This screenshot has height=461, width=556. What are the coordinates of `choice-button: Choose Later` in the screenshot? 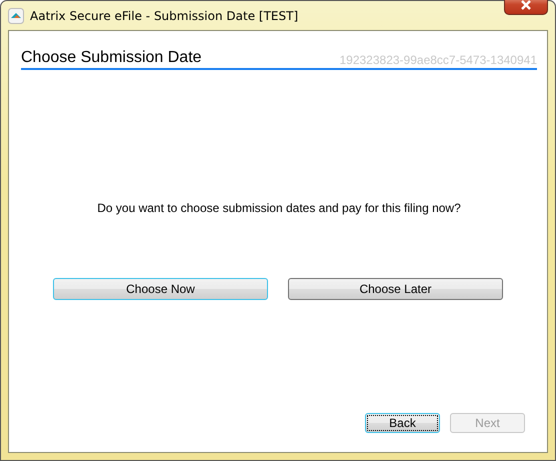 It's located at (395, 289).